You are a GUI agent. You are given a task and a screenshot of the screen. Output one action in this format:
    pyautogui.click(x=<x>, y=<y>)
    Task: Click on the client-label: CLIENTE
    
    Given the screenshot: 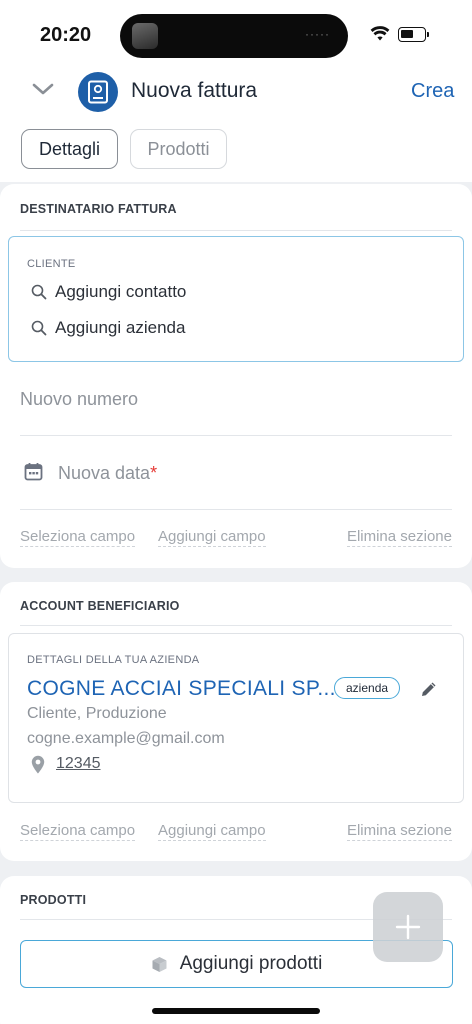 What is the action you would take?
    pyautogui.click(x=51, y=264)
    